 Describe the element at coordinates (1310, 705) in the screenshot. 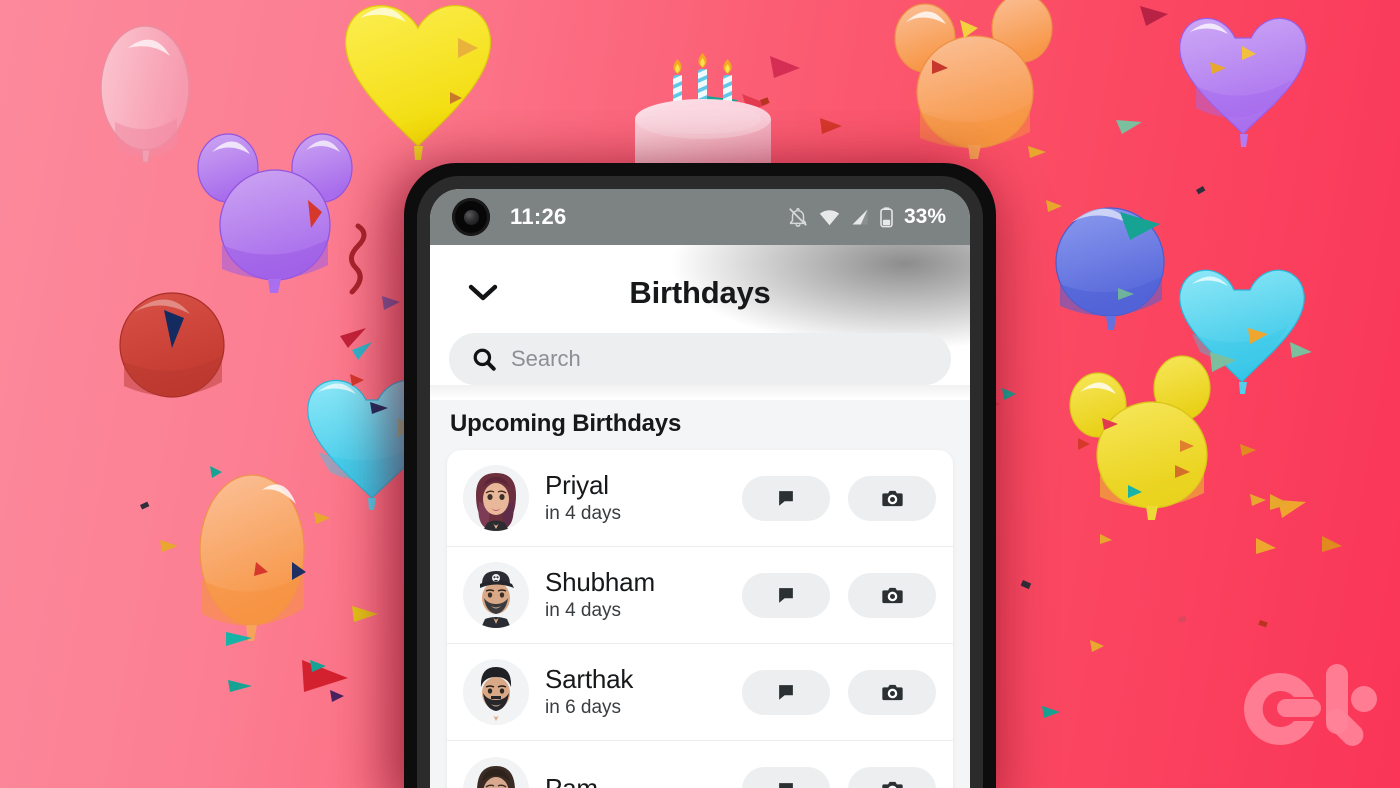

I see `gt-watermark-logo` at that location.